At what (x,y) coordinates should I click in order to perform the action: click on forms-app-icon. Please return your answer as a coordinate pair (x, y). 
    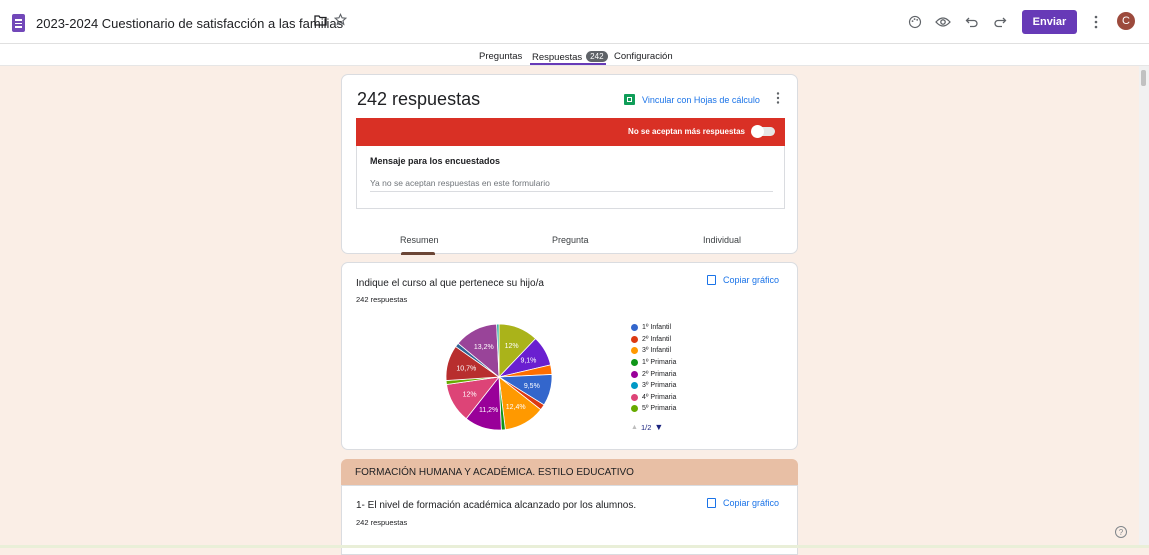
    Looking at the image, I should click on (18, 23).